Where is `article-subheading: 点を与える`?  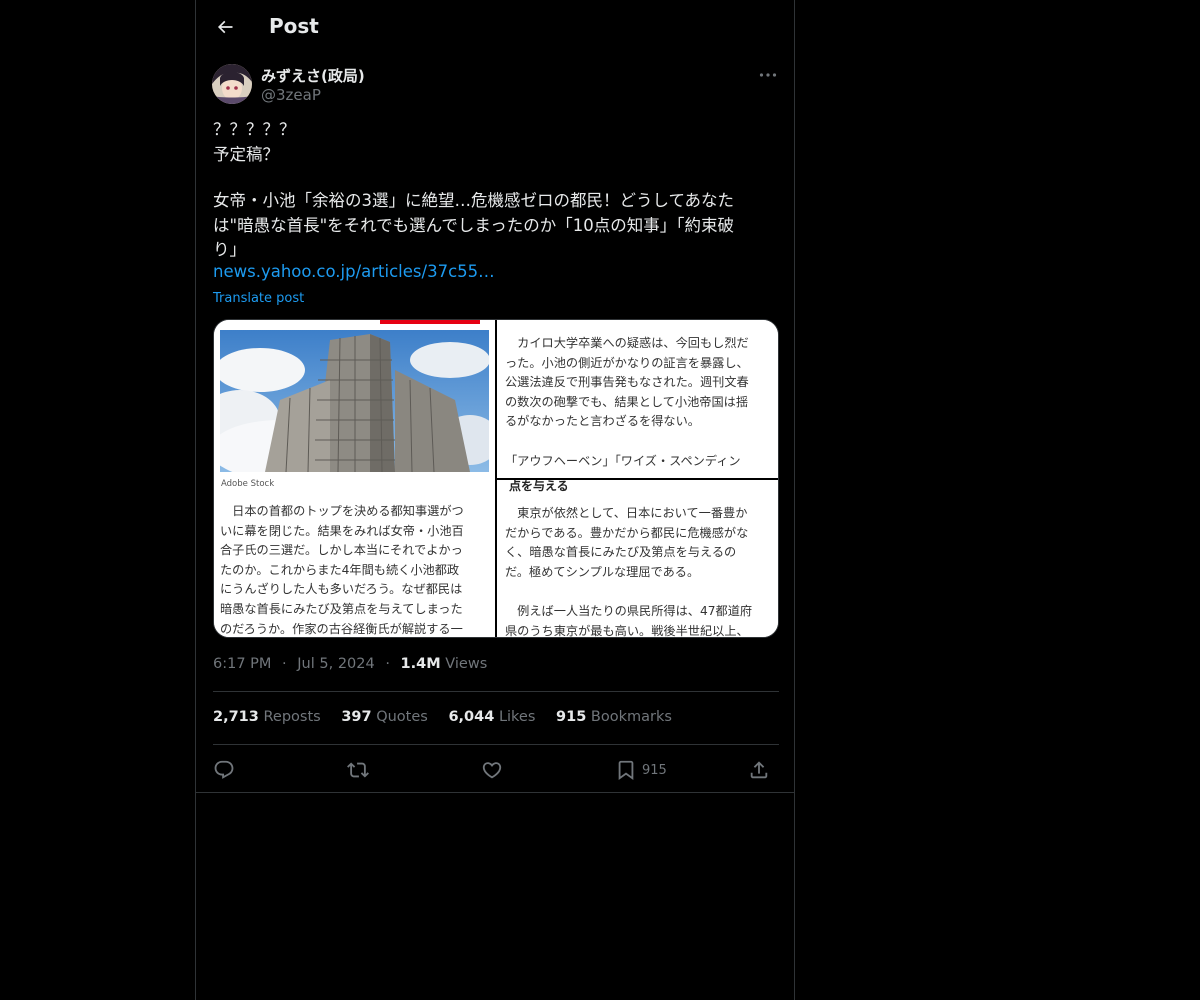 article-subheading: 点を与える is located at coordinates (539, 486).